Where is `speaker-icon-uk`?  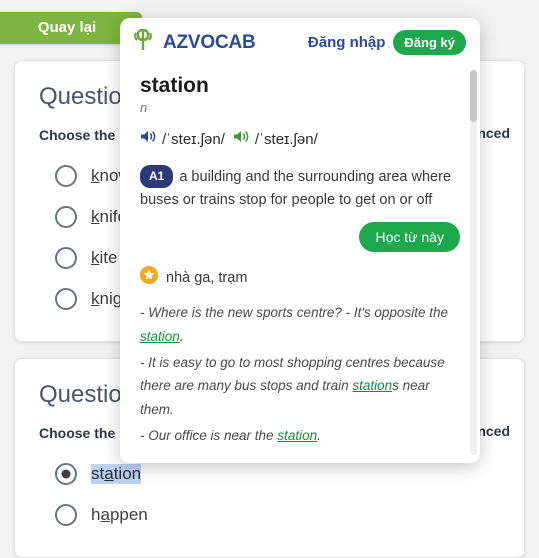
speaker-icon-uk is located at coordinates (148, 139).